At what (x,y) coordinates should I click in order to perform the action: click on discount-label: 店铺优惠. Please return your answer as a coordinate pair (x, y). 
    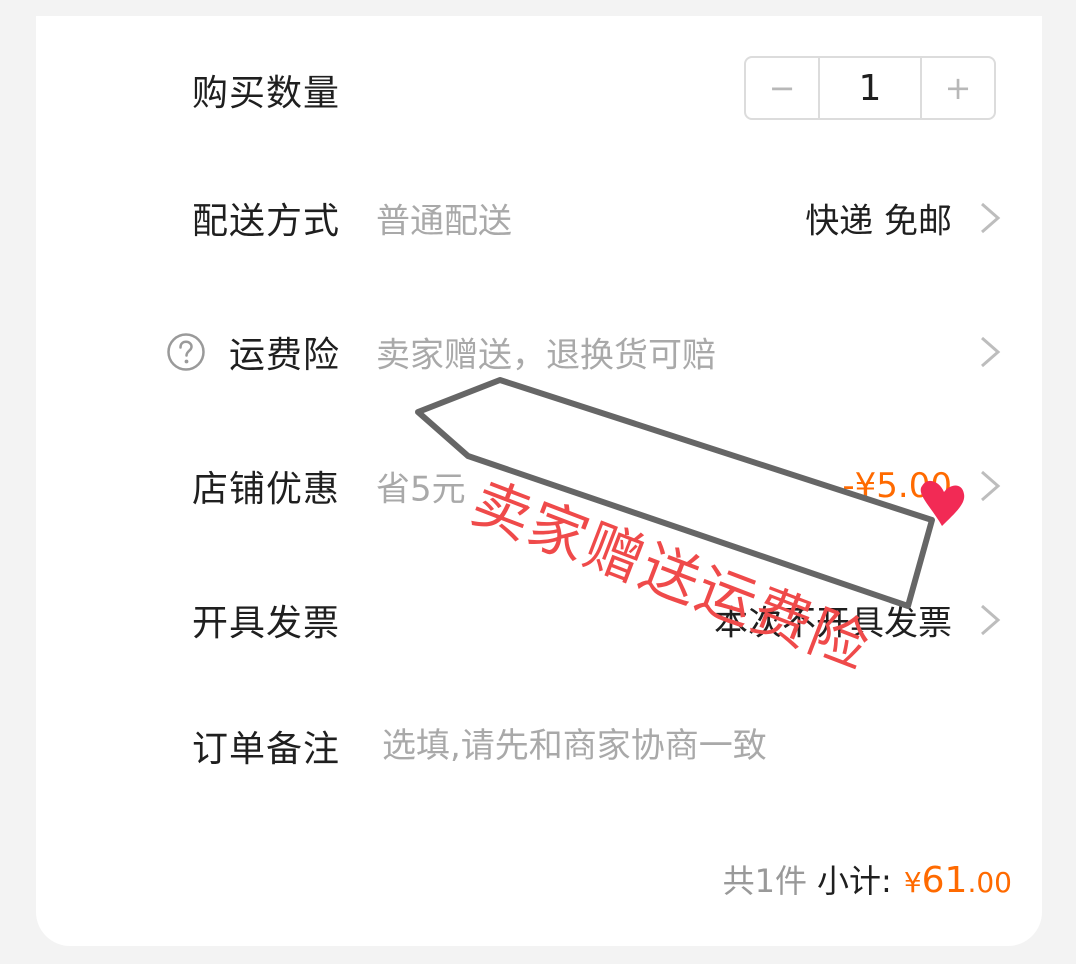
    Looking at the image, I should click on (265, 489).